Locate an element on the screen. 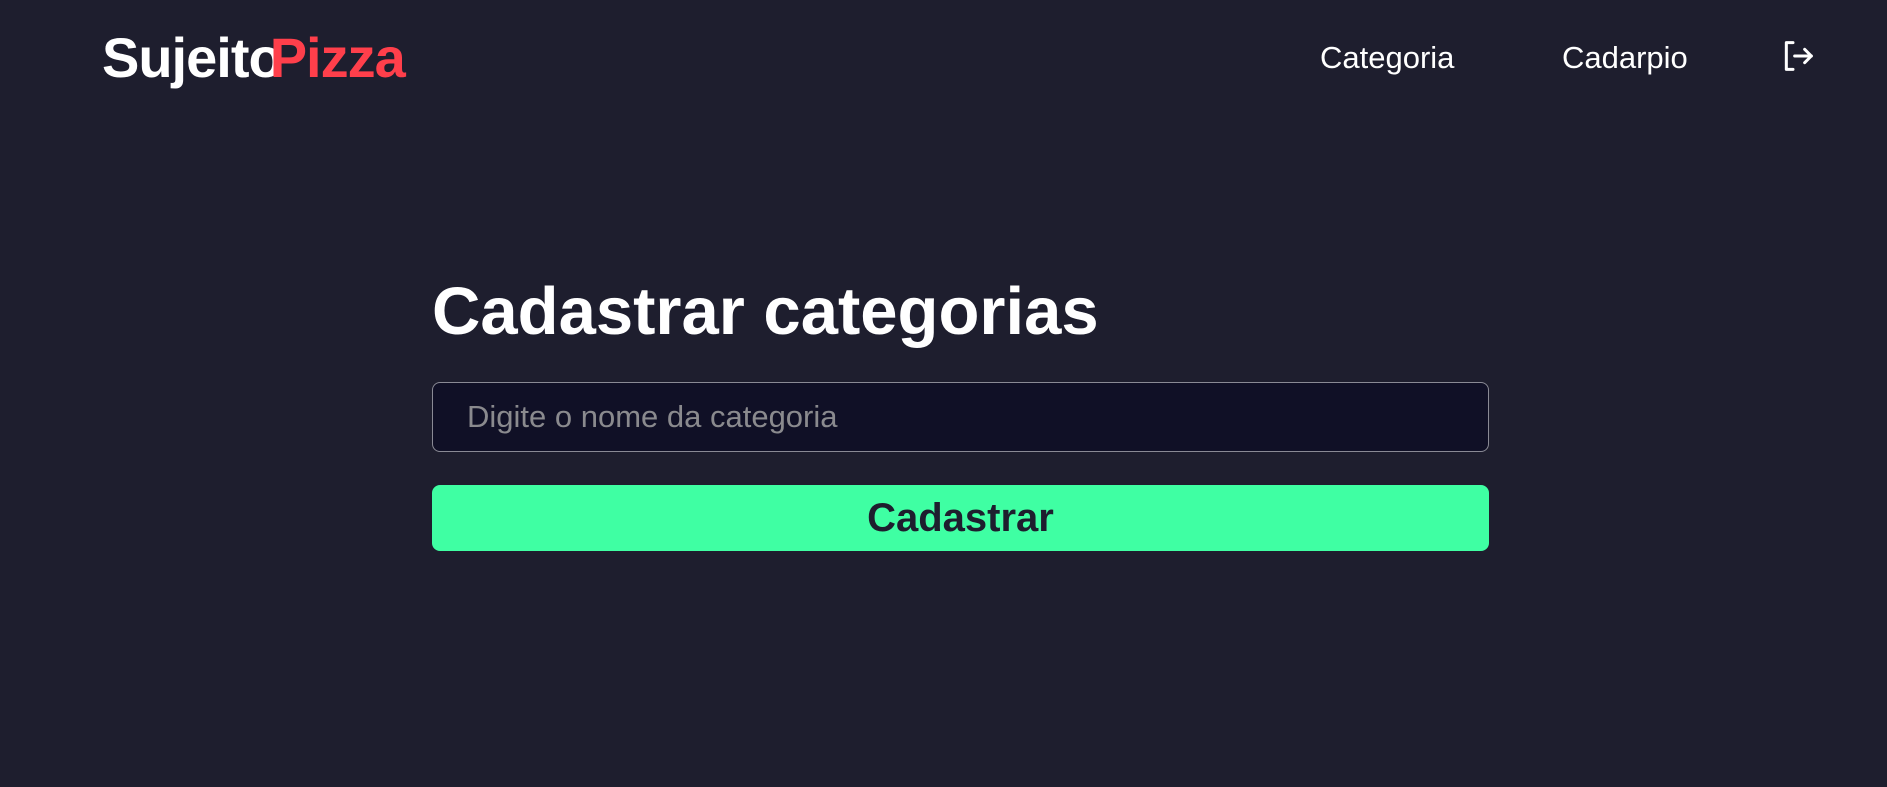 The width and height of the screenshot is (1887, 787). logout-icon is located at coordinates (1798, 56).